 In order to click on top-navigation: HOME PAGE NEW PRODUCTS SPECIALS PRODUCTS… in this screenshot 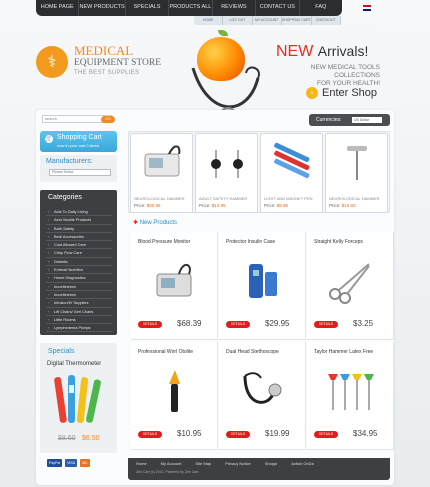, I will do `click(189, 8)`.